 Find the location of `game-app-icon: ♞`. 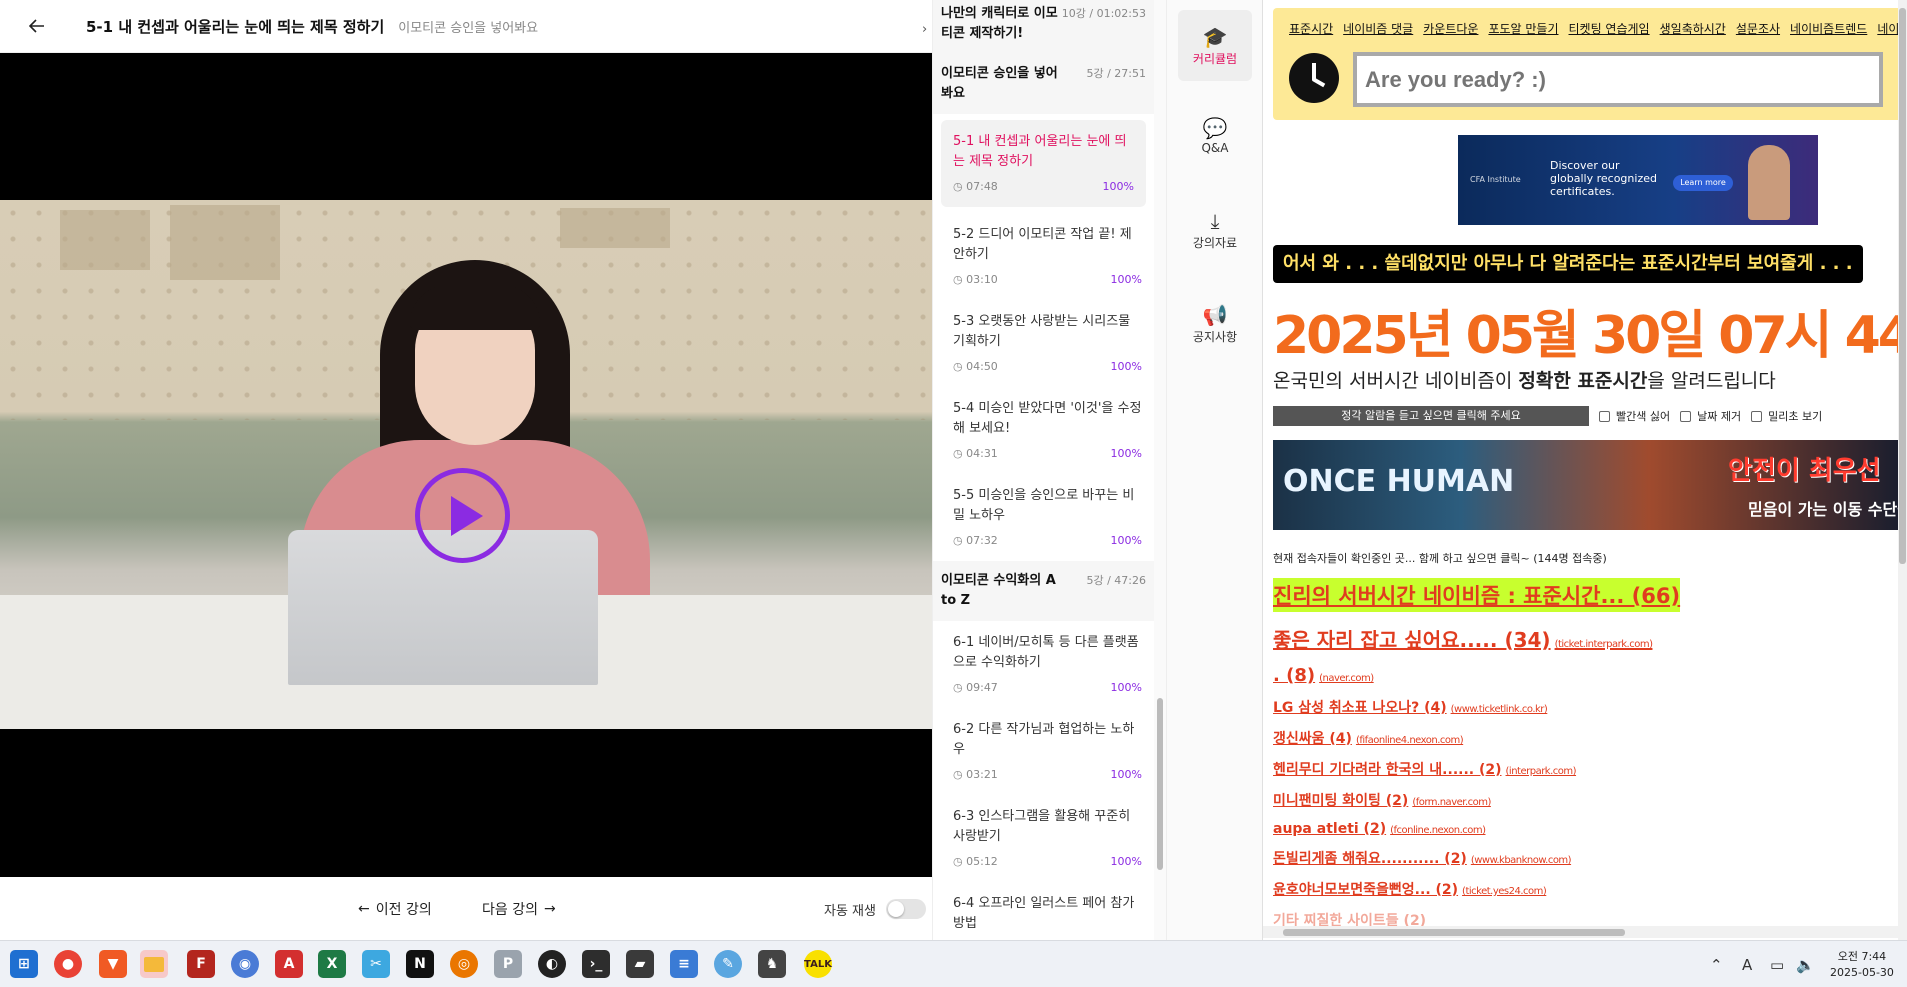

game-app-icon: ♞ is located at coordinates (772, 964).